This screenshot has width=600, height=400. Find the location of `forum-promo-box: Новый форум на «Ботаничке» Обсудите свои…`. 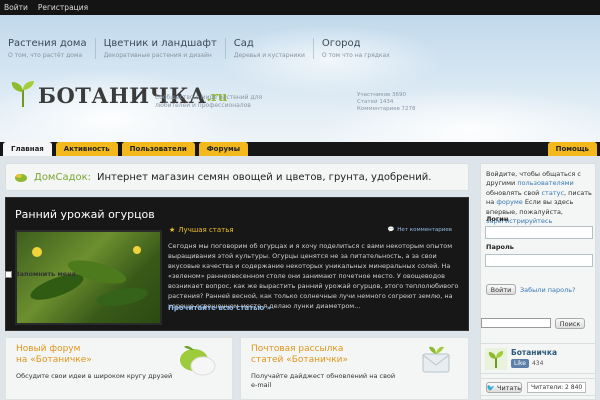

forum-promo-box: Новый форум на «Ботаничке» Обсудите свои… is located at coordinates (119, 368).